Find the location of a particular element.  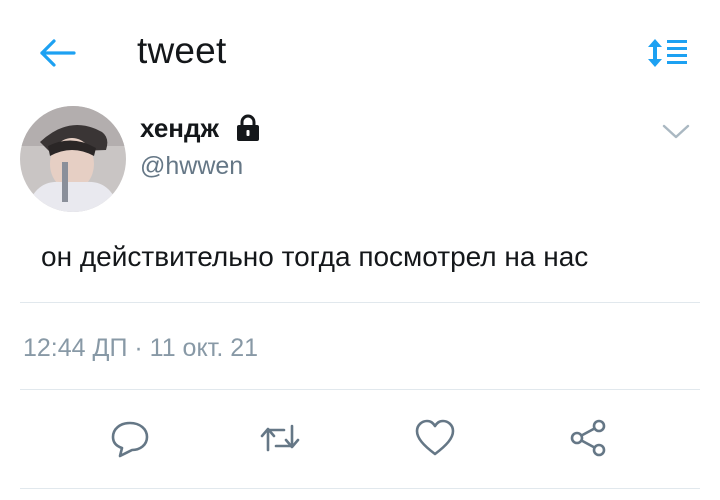

tweet-text: он действительно тогда посмотрел на нас is located at coordinates (315, 256).